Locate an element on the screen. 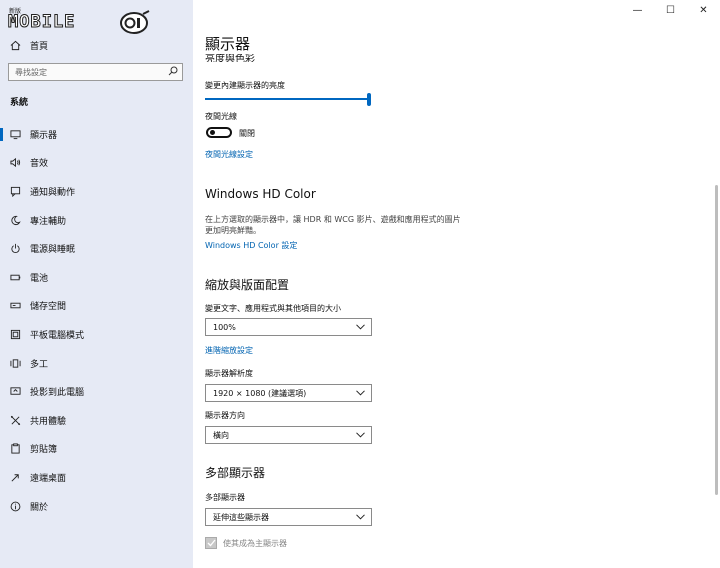 This screenshot has height=568, width=720. search-box is located at coordinates (95, 72).